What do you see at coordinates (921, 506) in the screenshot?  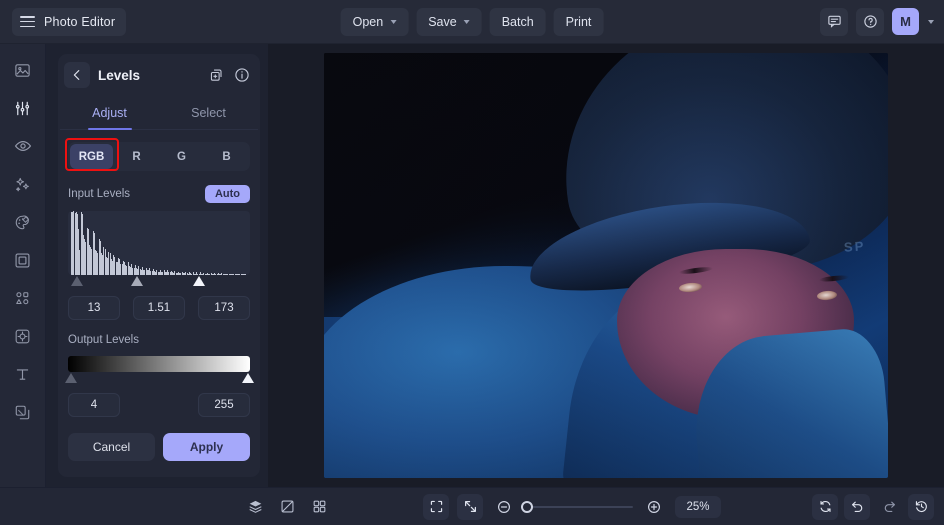 I see `history-icon` at bounding box center [921, 506].